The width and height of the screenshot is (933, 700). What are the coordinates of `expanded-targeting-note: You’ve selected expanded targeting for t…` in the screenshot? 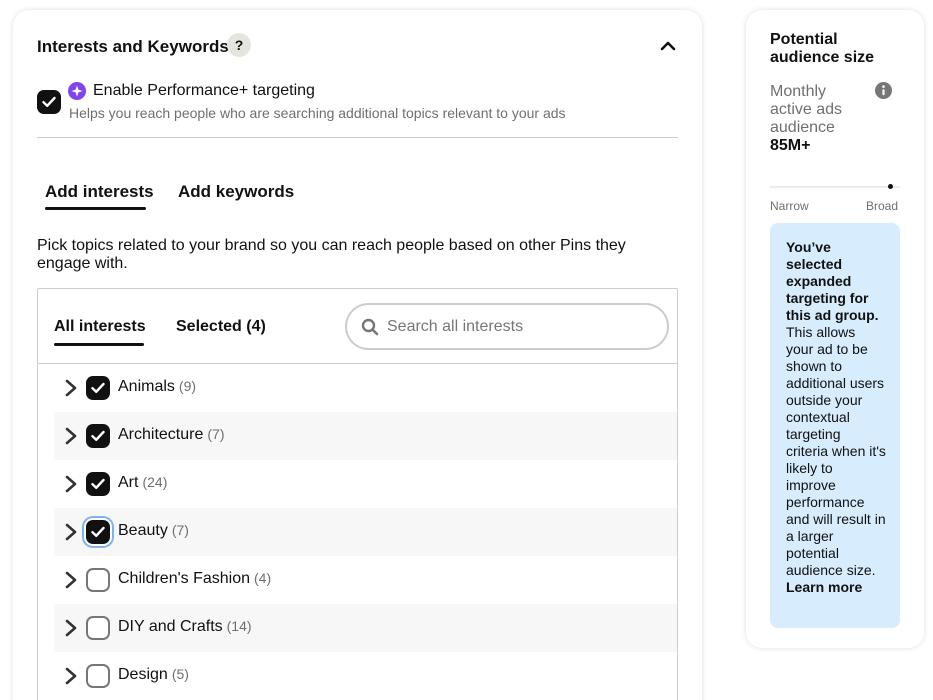 It's located at (835, 425).